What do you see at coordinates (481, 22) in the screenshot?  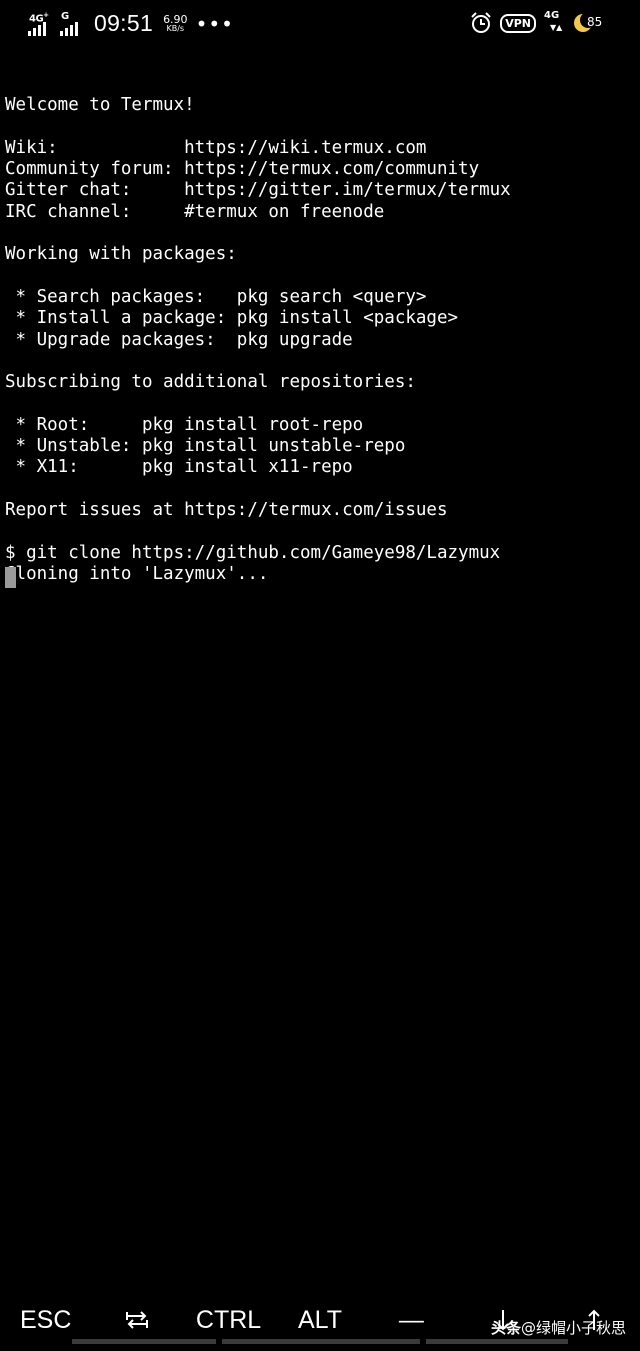 I see `alarm-icon` at bounding box center [481, 22].